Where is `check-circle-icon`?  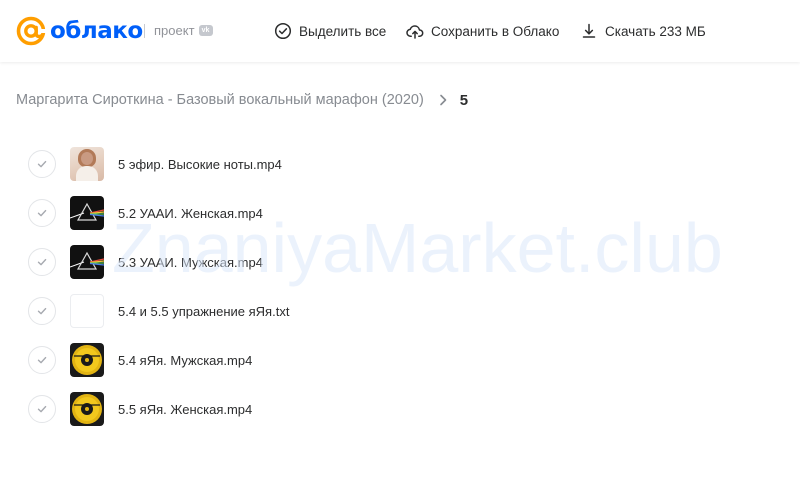 check-circle-icon is located at coordinates (283, 31).